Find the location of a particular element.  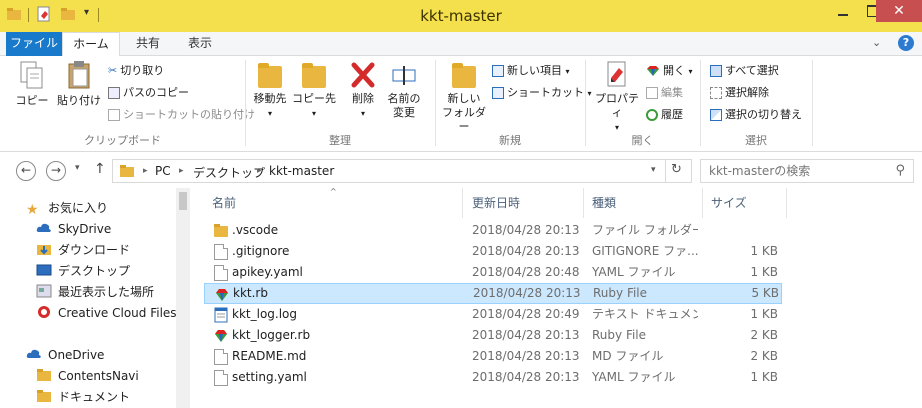

column-header-date: 更新日時 is located at coordinates (496, 203).